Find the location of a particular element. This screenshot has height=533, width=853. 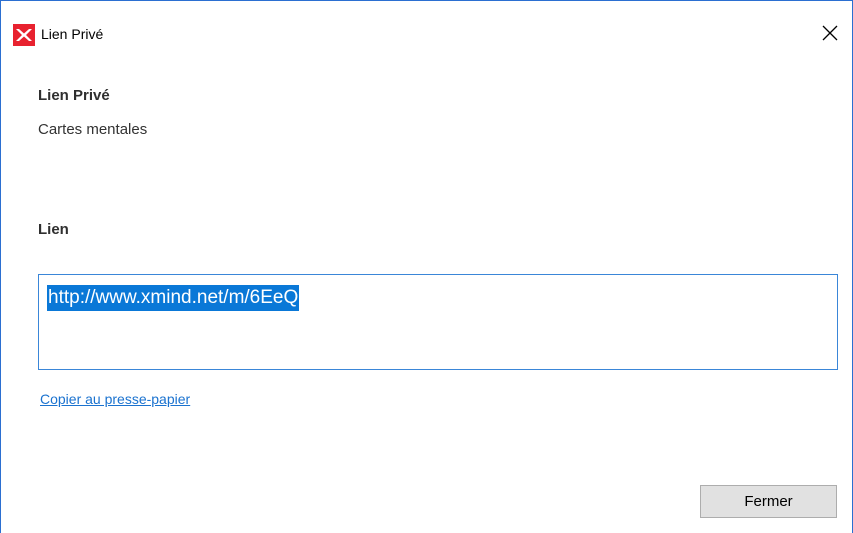

link-label: Lien is located at coordinates (53, 229).